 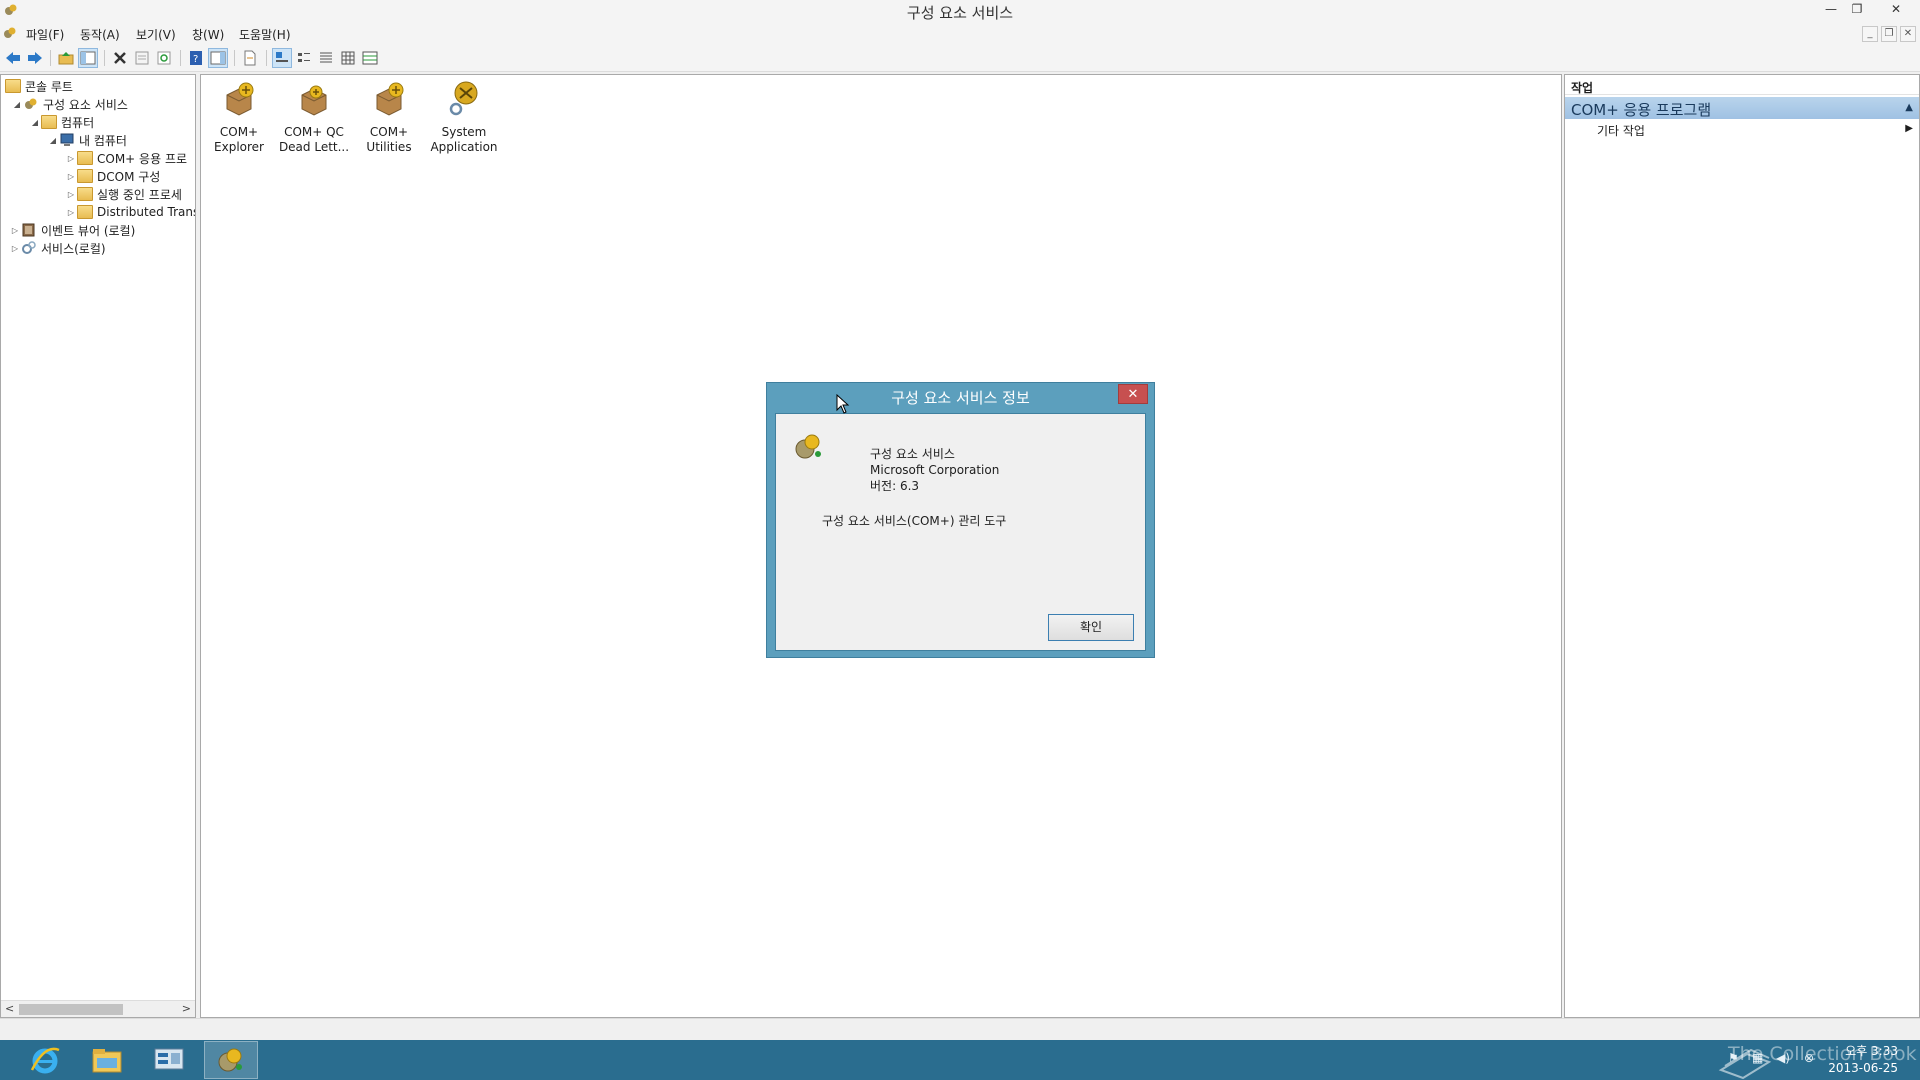 What do you see at coordinates (231, 1060) in the screenshot?
I see `component-services-taskbar-button` at bounding box center [231, 1060].